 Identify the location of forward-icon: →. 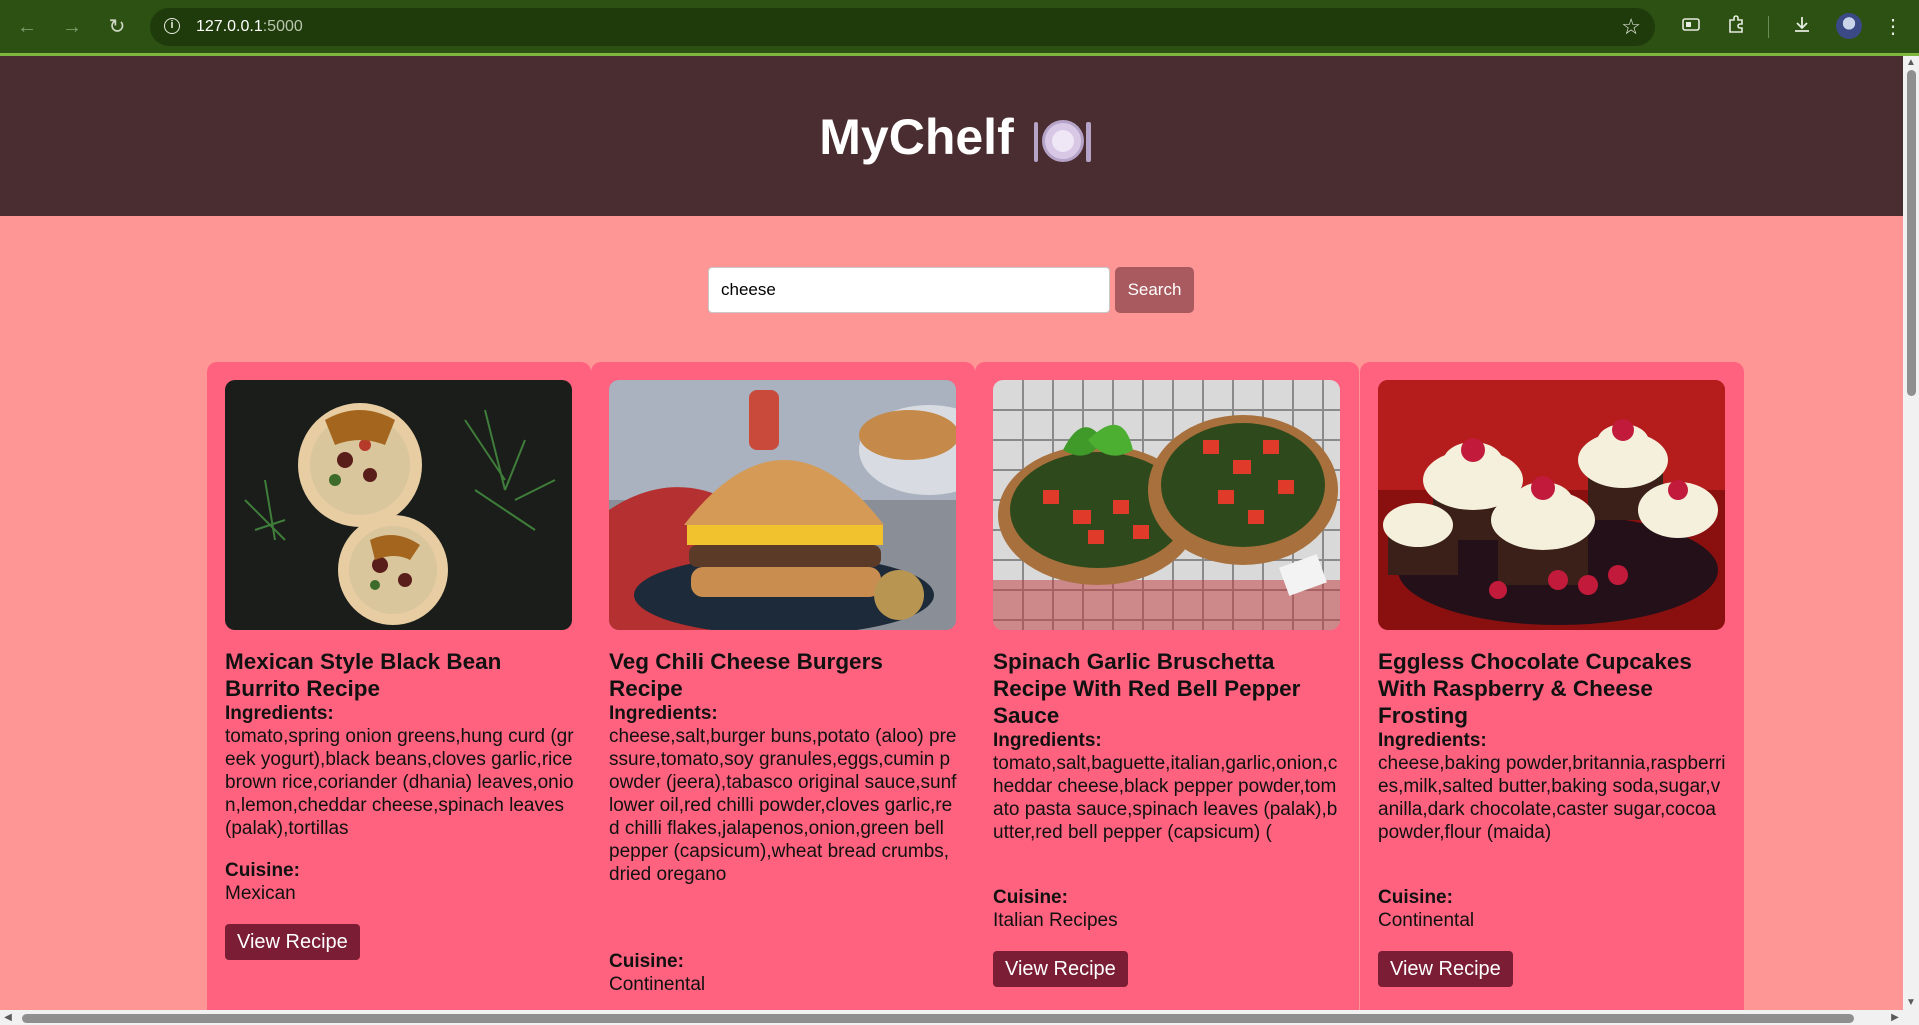
(72, 27).